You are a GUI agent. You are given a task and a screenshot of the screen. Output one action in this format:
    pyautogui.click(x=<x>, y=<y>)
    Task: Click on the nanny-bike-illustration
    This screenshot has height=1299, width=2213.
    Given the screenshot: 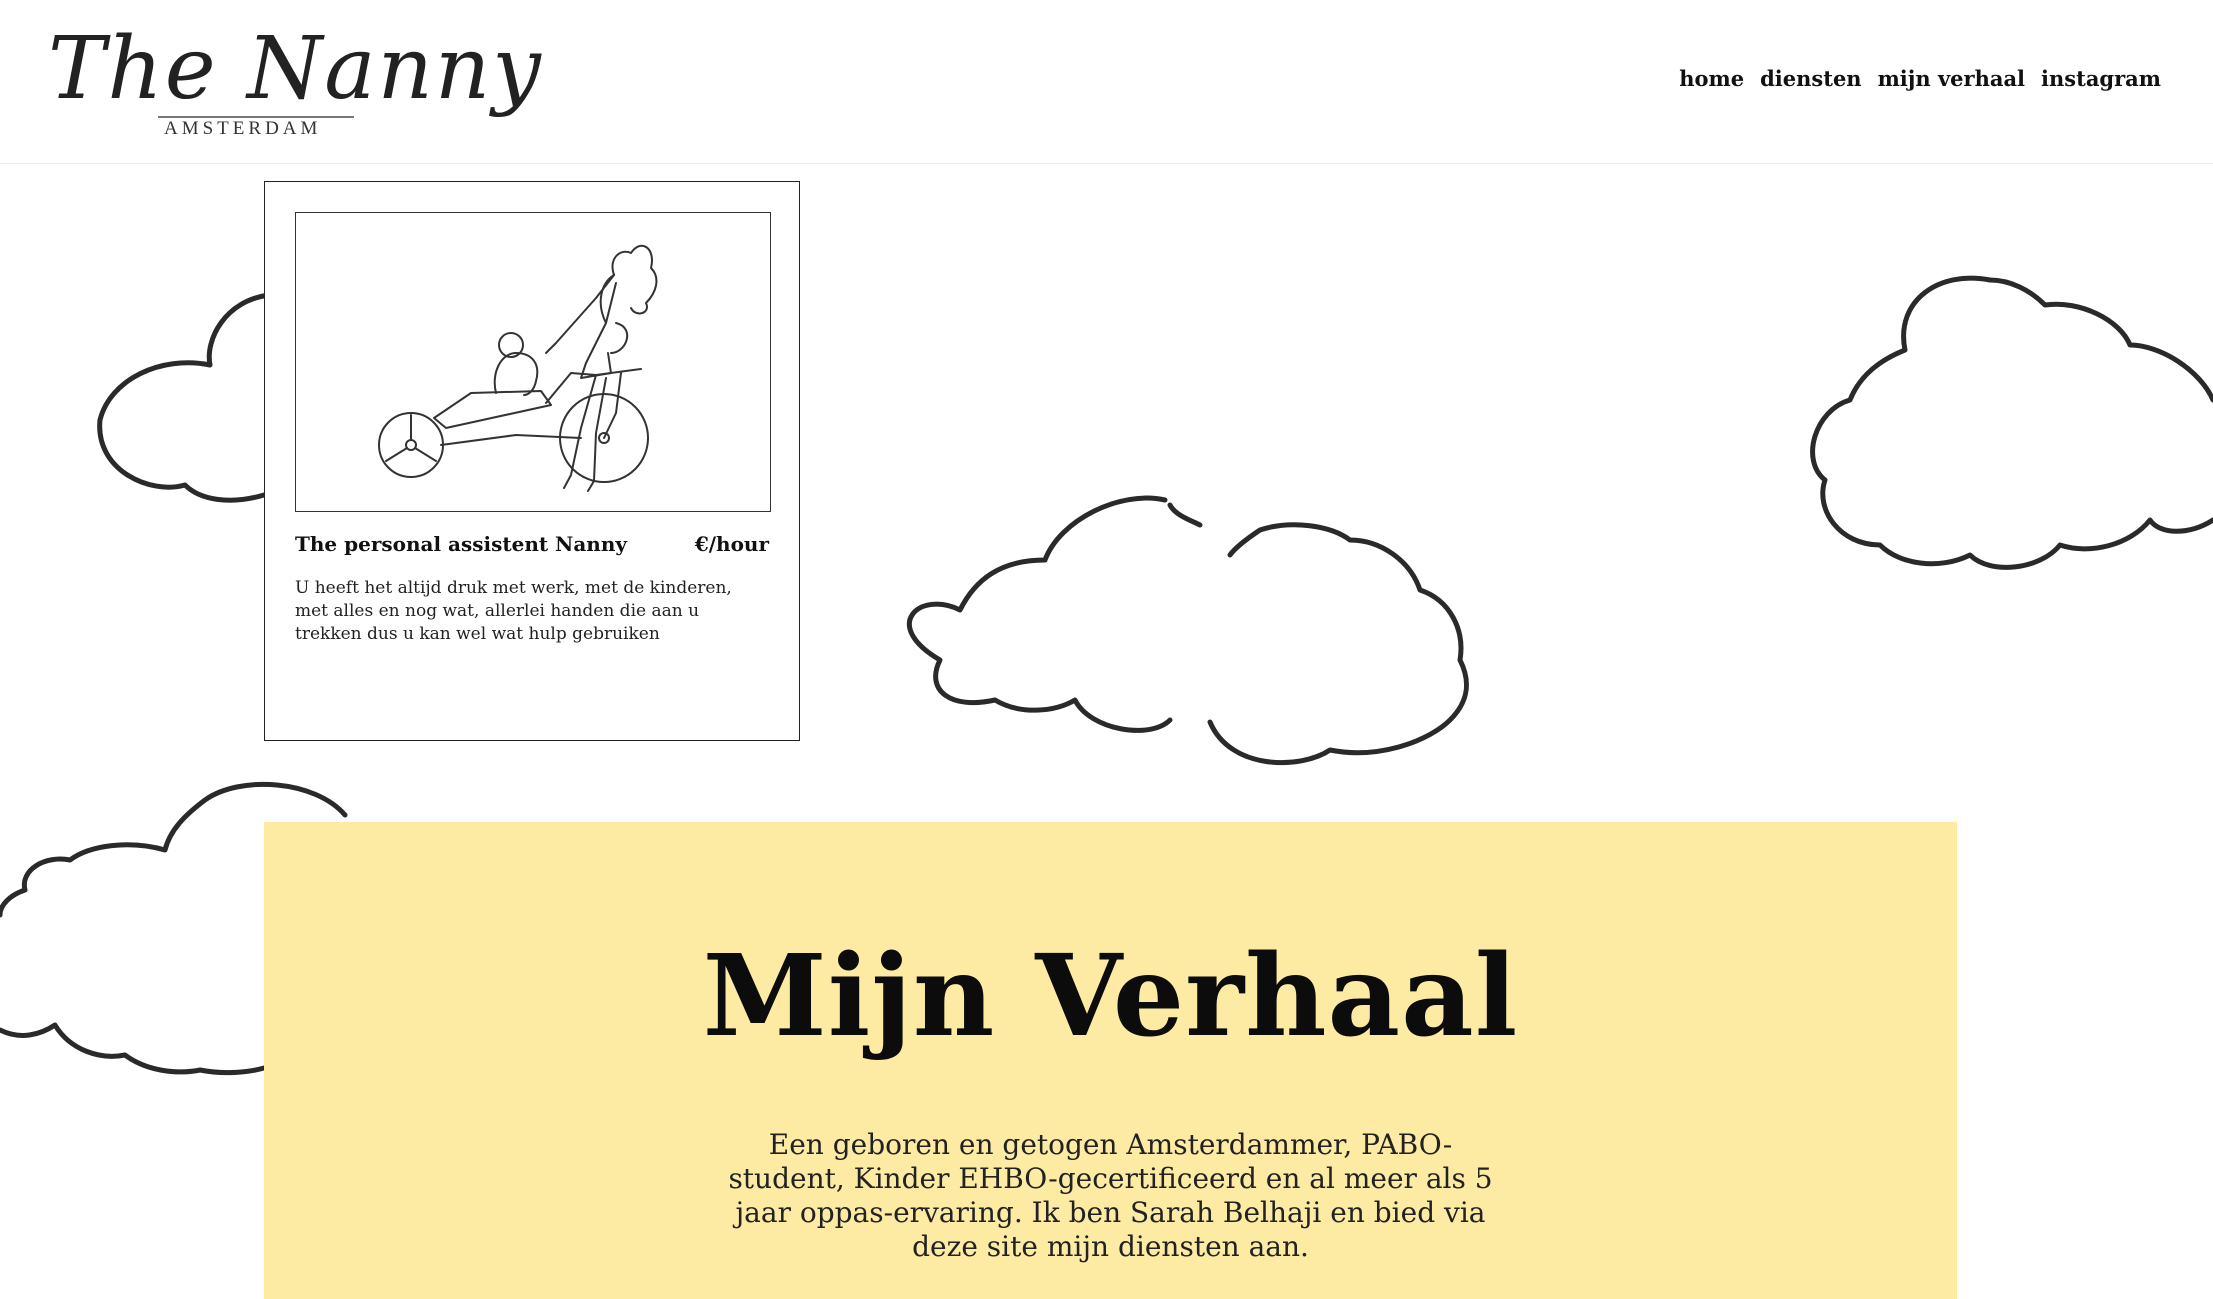 What is the action you would take?
    pyautogui.click(x=518, y=368)
    